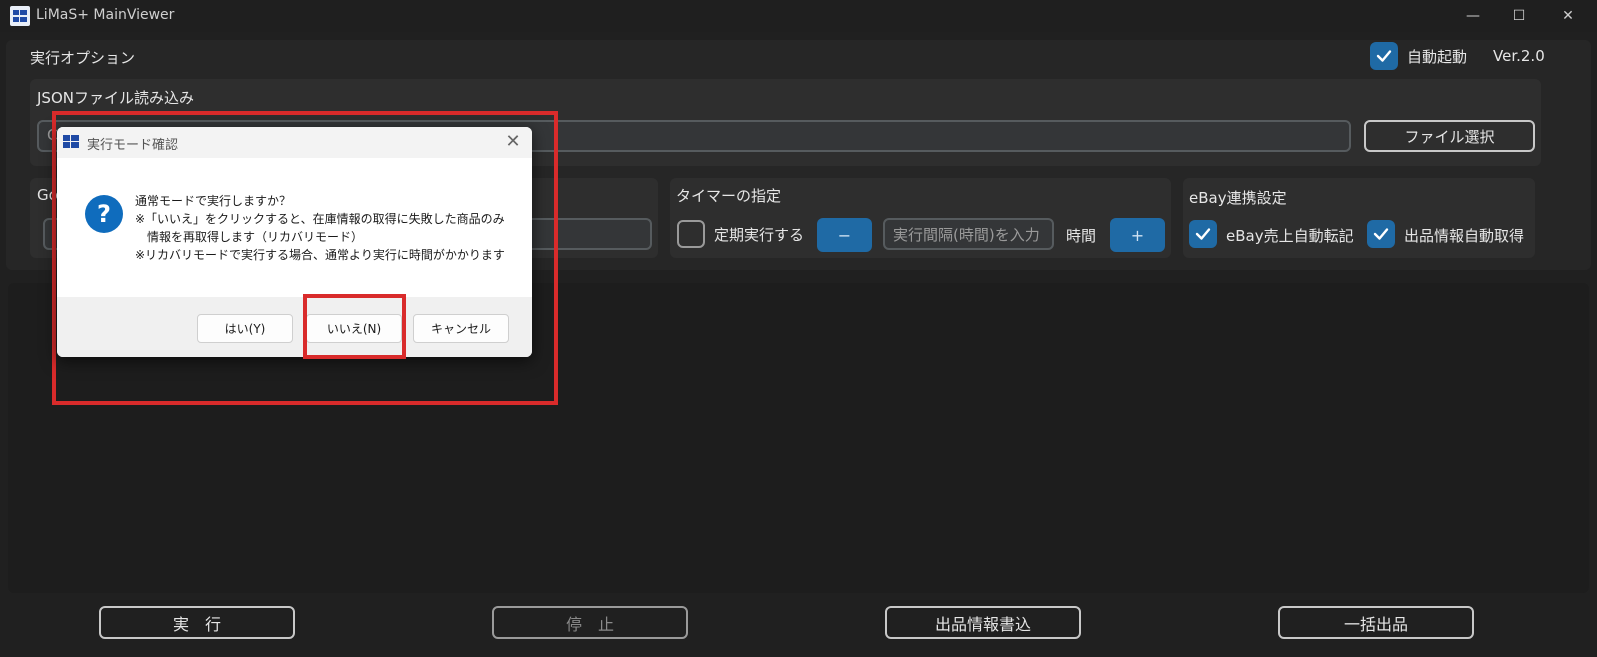  I want to click on listing-info-checkbox, so click(1381, 234).